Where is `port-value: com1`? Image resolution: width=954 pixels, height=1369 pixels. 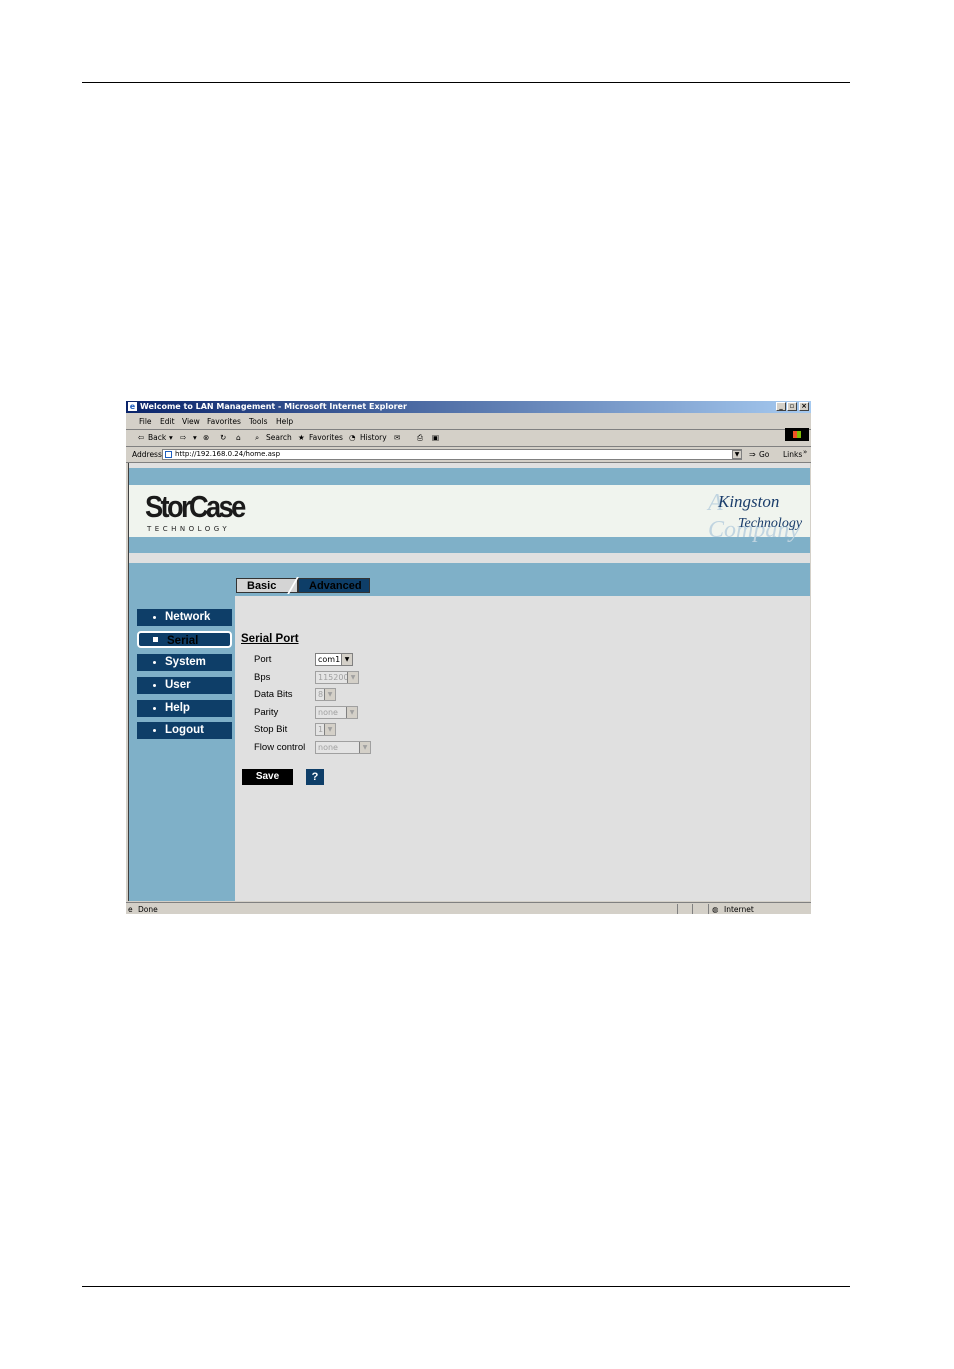
port-value: com1 is located at coordinates (329, 659).